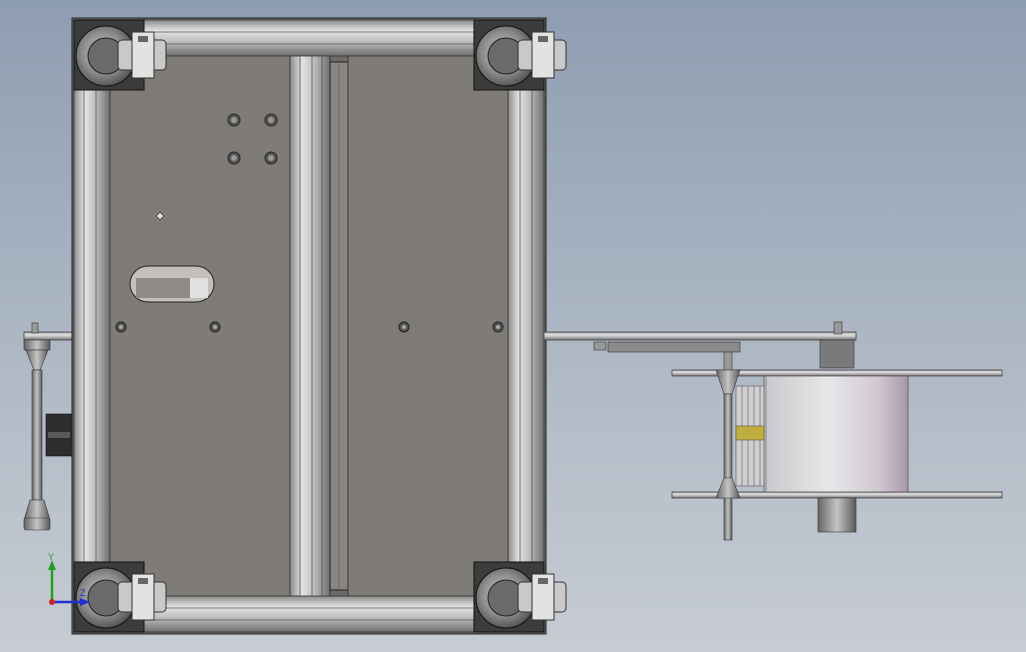  What do you see at coordinates (428, 326) in the screenshot?
I see `right-panel` at bounding box center [428, 326].